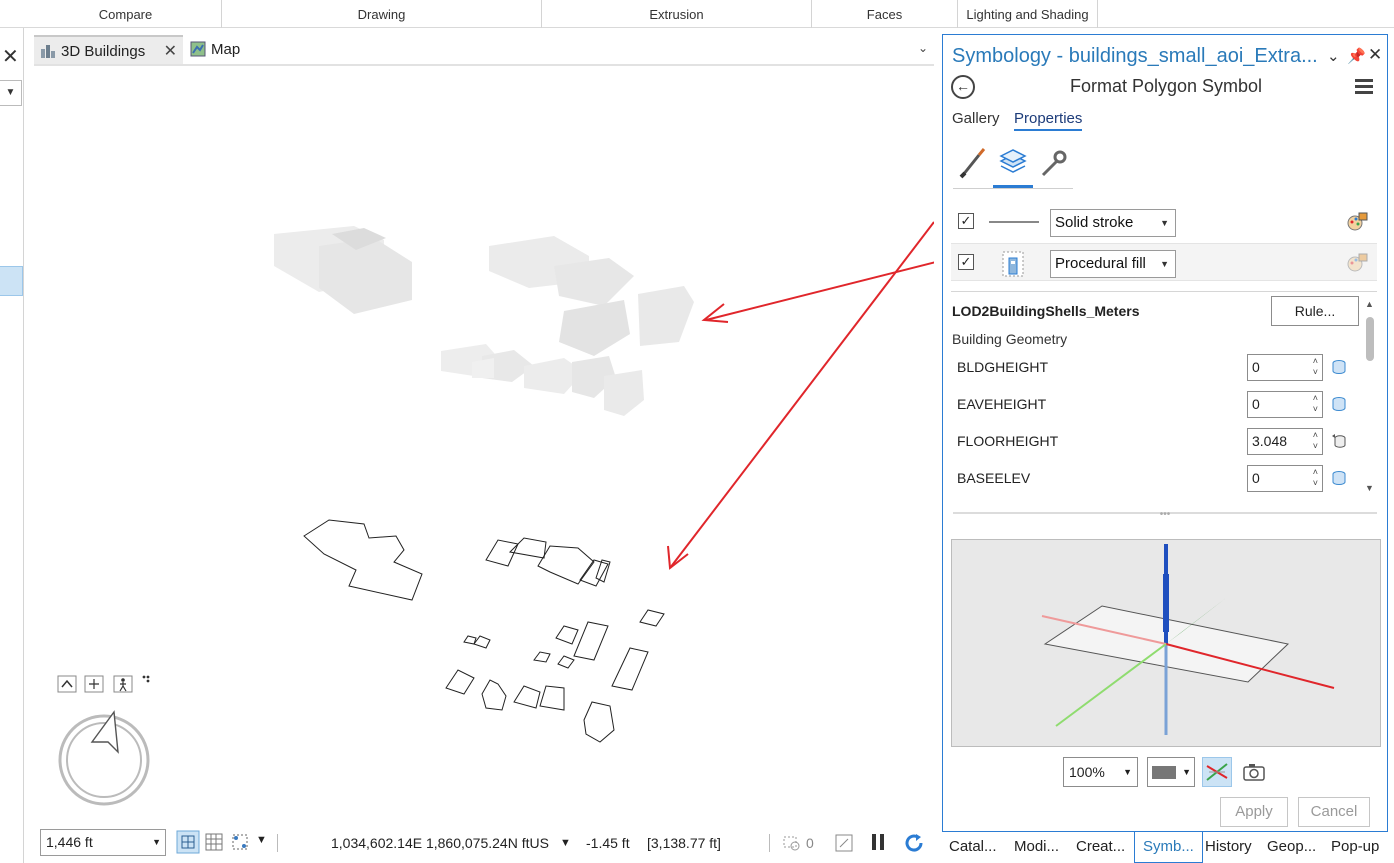  I want to click on scale-dropdown: 1,446 ft ▼, so click(103, 842).